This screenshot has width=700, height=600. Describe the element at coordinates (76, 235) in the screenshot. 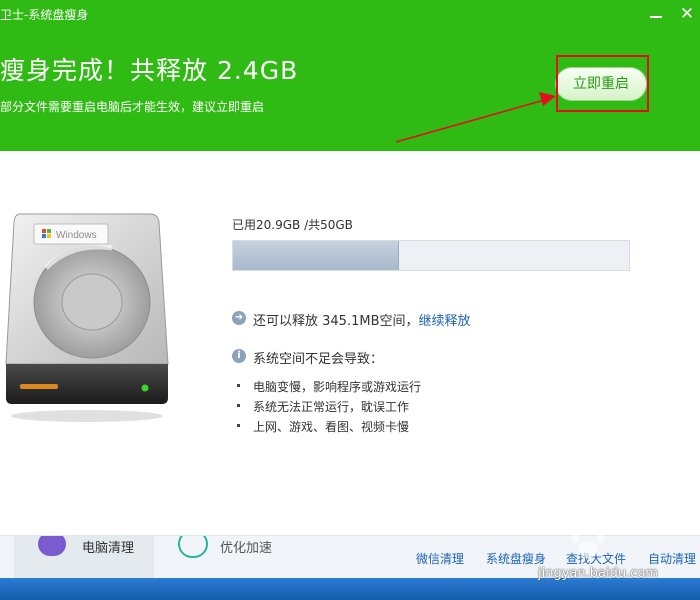

I see `disk-brand-label: Windows` at that location.